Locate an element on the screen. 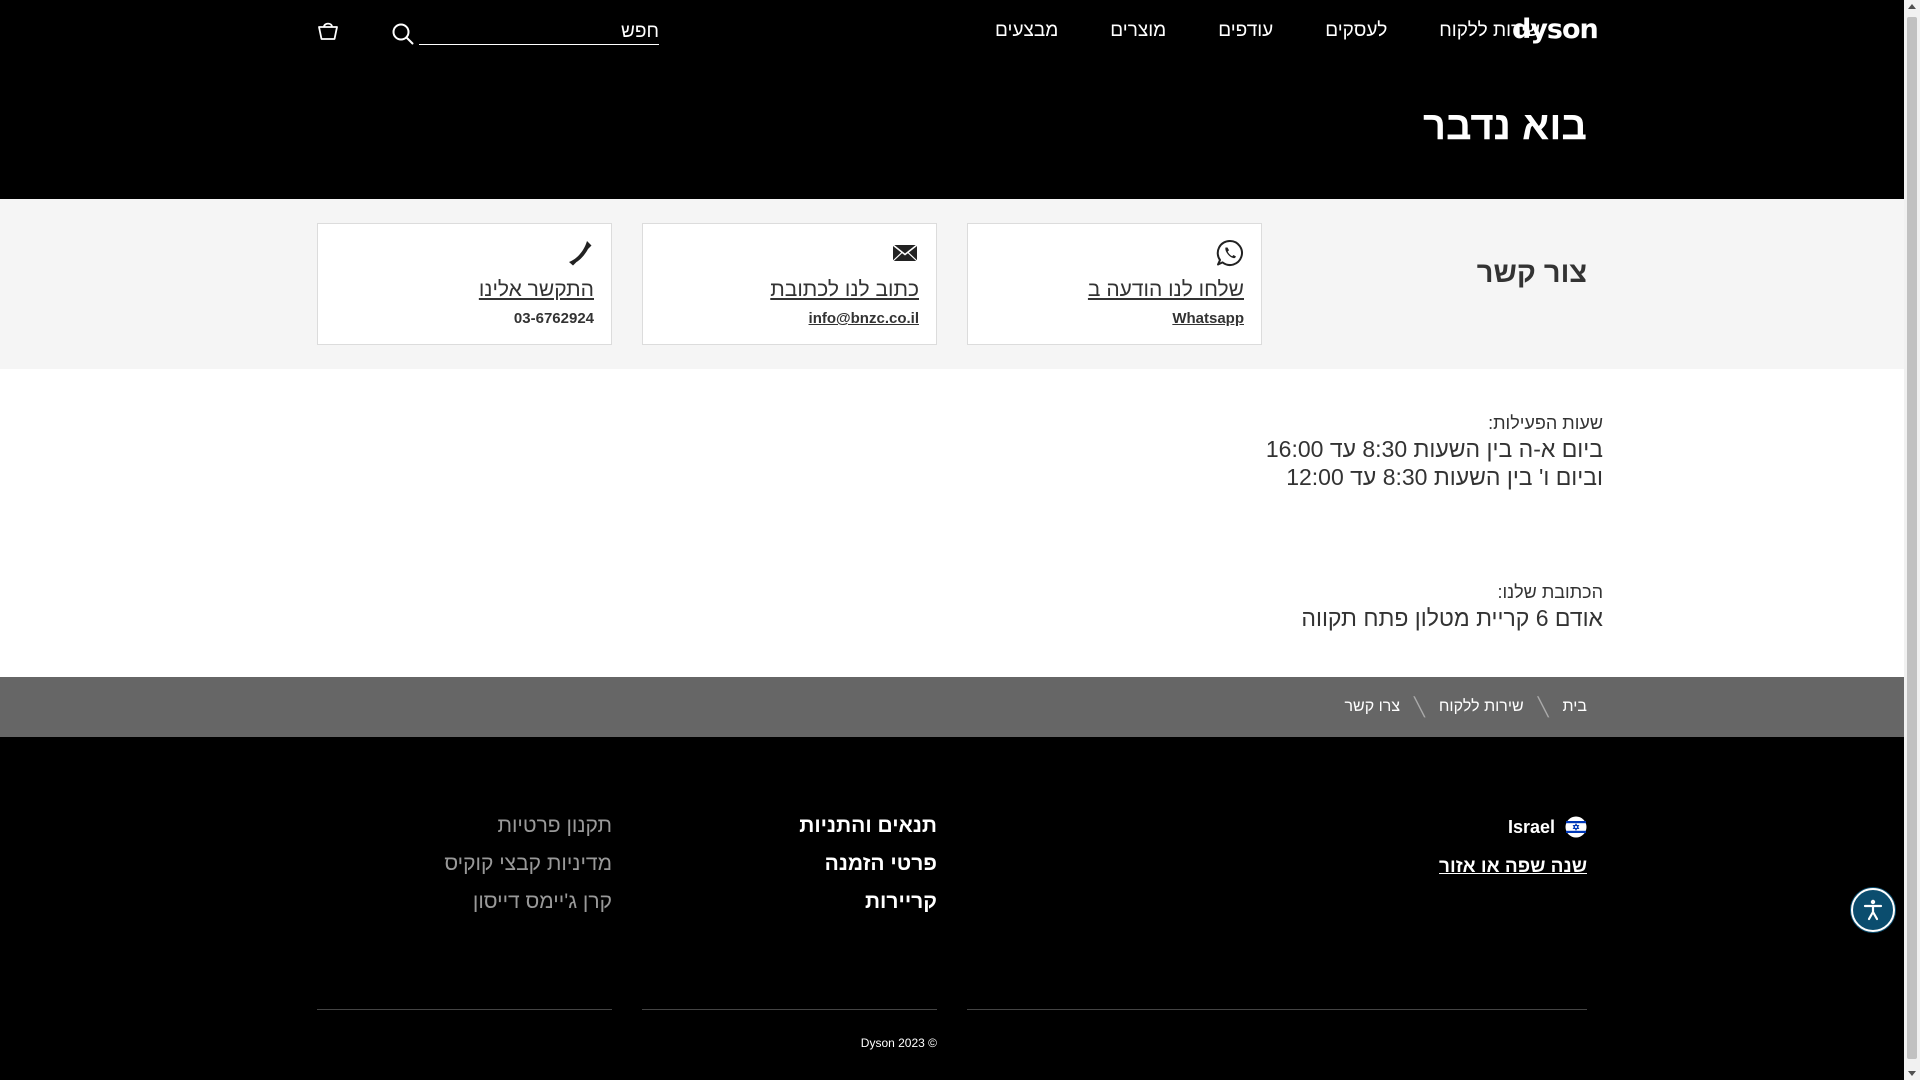 This screenshot has height=1080, width=1920. phone-icon is located at coordinates (580, 253).